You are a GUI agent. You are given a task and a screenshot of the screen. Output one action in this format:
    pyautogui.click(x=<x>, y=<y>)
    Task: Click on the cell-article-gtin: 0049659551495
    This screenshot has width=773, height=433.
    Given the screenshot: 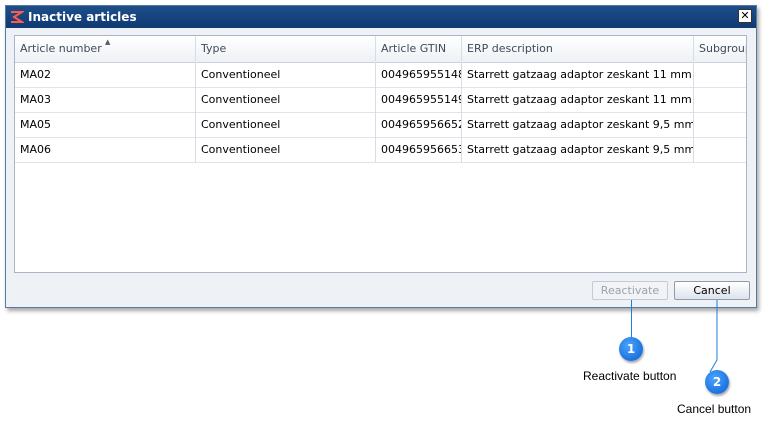 What is the action you would take?
    pyautogui.click(x=419, y=99)
    